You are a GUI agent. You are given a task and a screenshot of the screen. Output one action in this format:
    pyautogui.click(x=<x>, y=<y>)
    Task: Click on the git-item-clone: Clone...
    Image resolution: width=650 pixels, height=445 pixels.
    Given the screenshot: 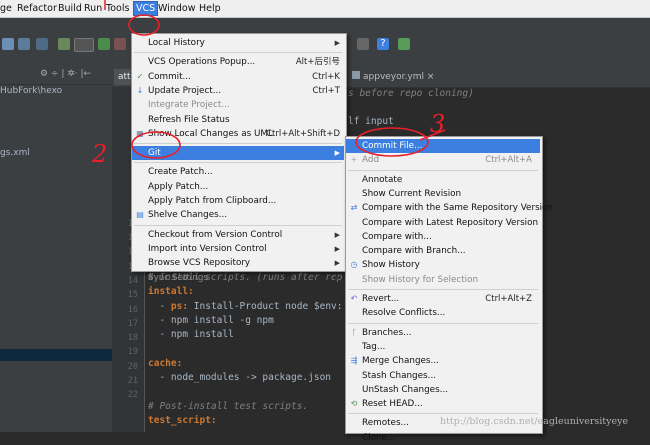 What is the action you would take?
    pyautogui.click(x=443, y=438)
    